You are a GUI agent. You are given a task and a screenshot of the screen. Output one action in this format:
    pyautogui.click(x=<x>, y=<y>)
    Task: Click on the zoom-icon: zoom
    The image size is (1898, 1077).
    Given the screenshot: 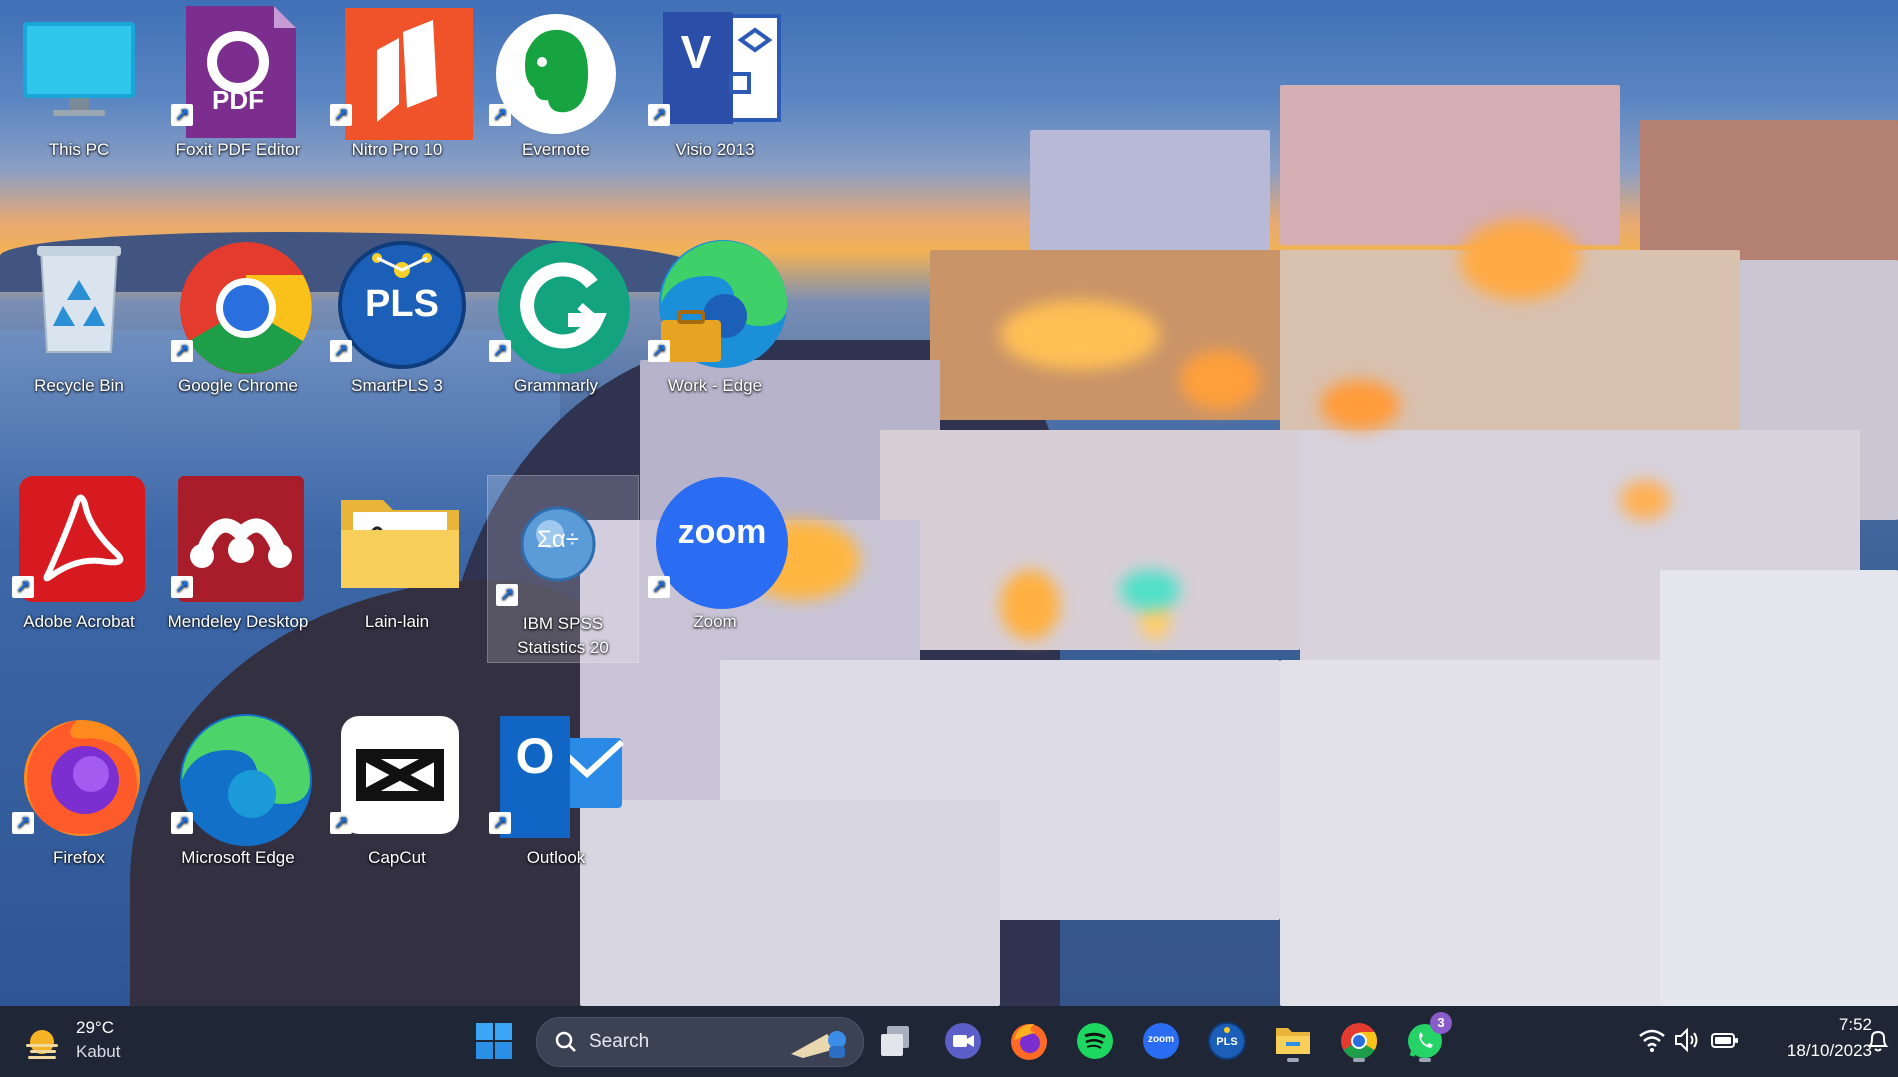 What is the action you would take?
    pyautogui.click(x=721, y=542)
    